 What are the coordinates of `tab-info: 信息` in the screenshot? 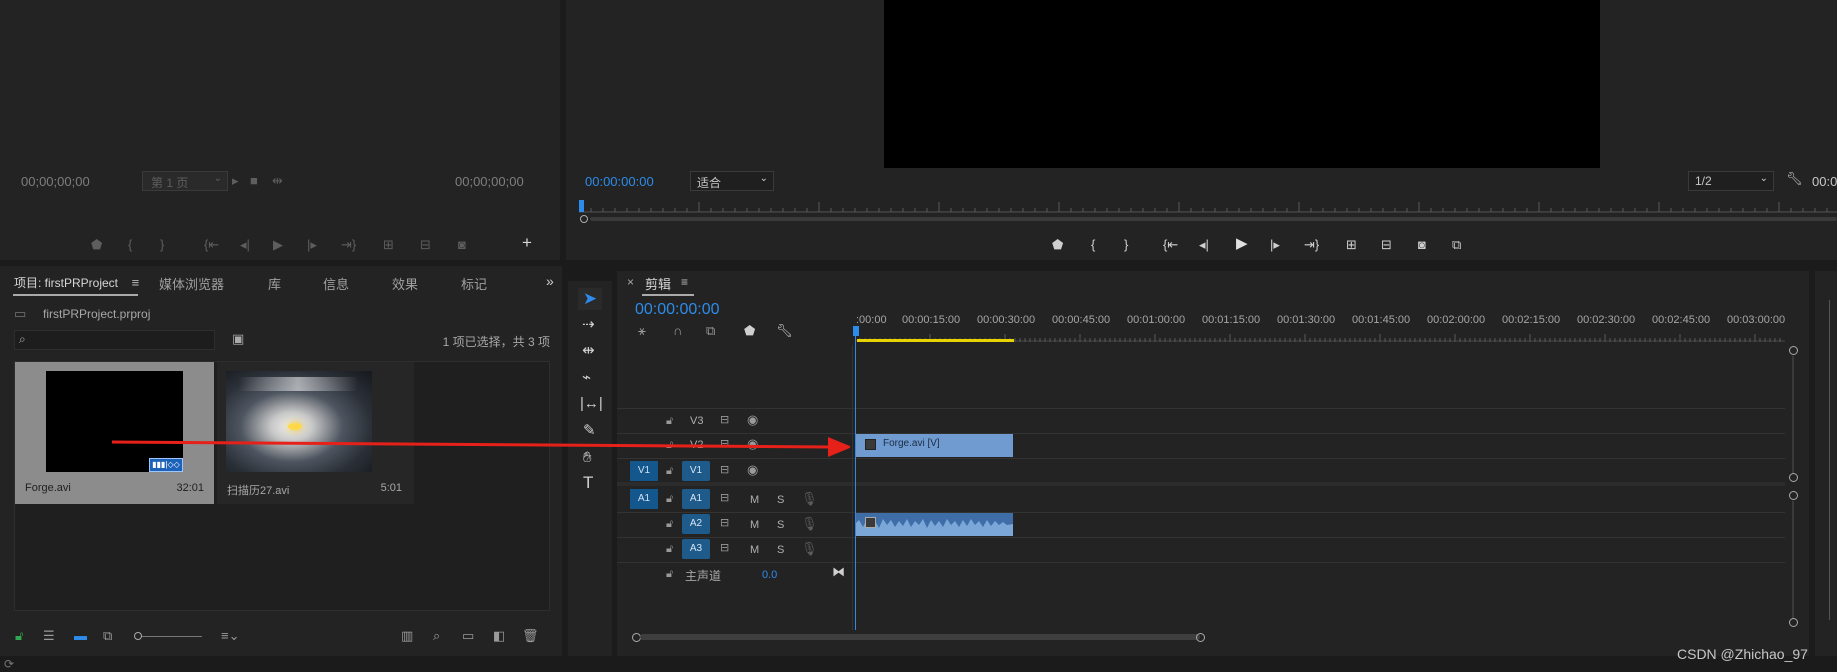 It's located at (336, 283).